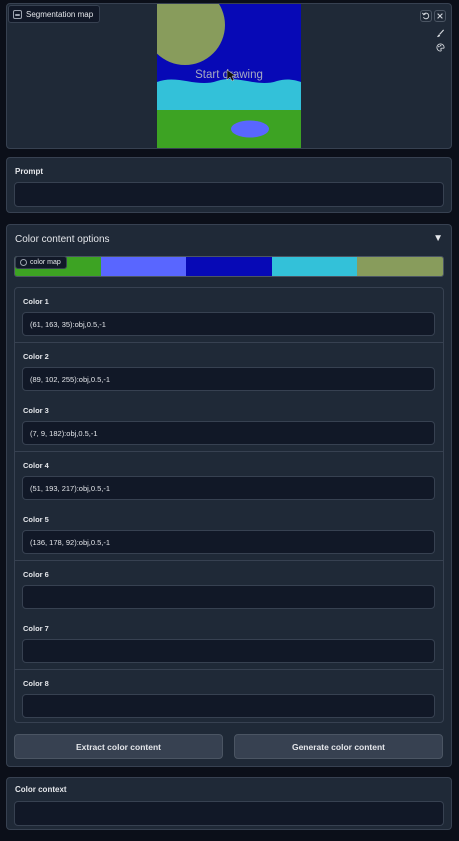 The image size is (459, 841). I want to click on color-4-input: (51, 193, 217):obj,0.5,-1, so click(228, 488).